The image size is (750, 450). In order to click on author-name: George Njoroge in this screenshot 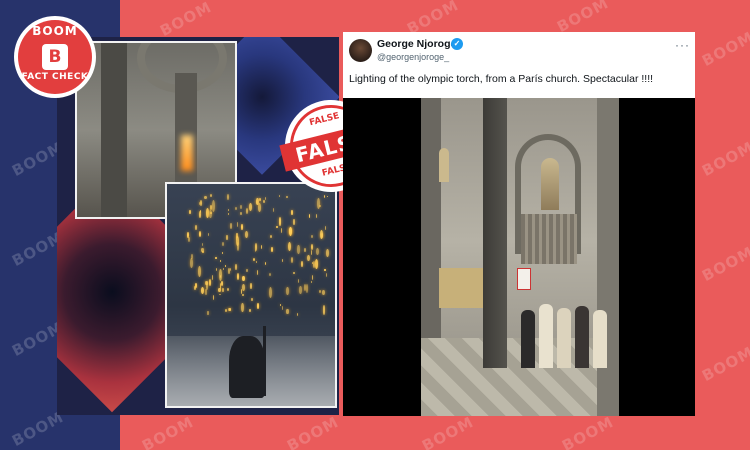, I will do `click(416, 44)`.